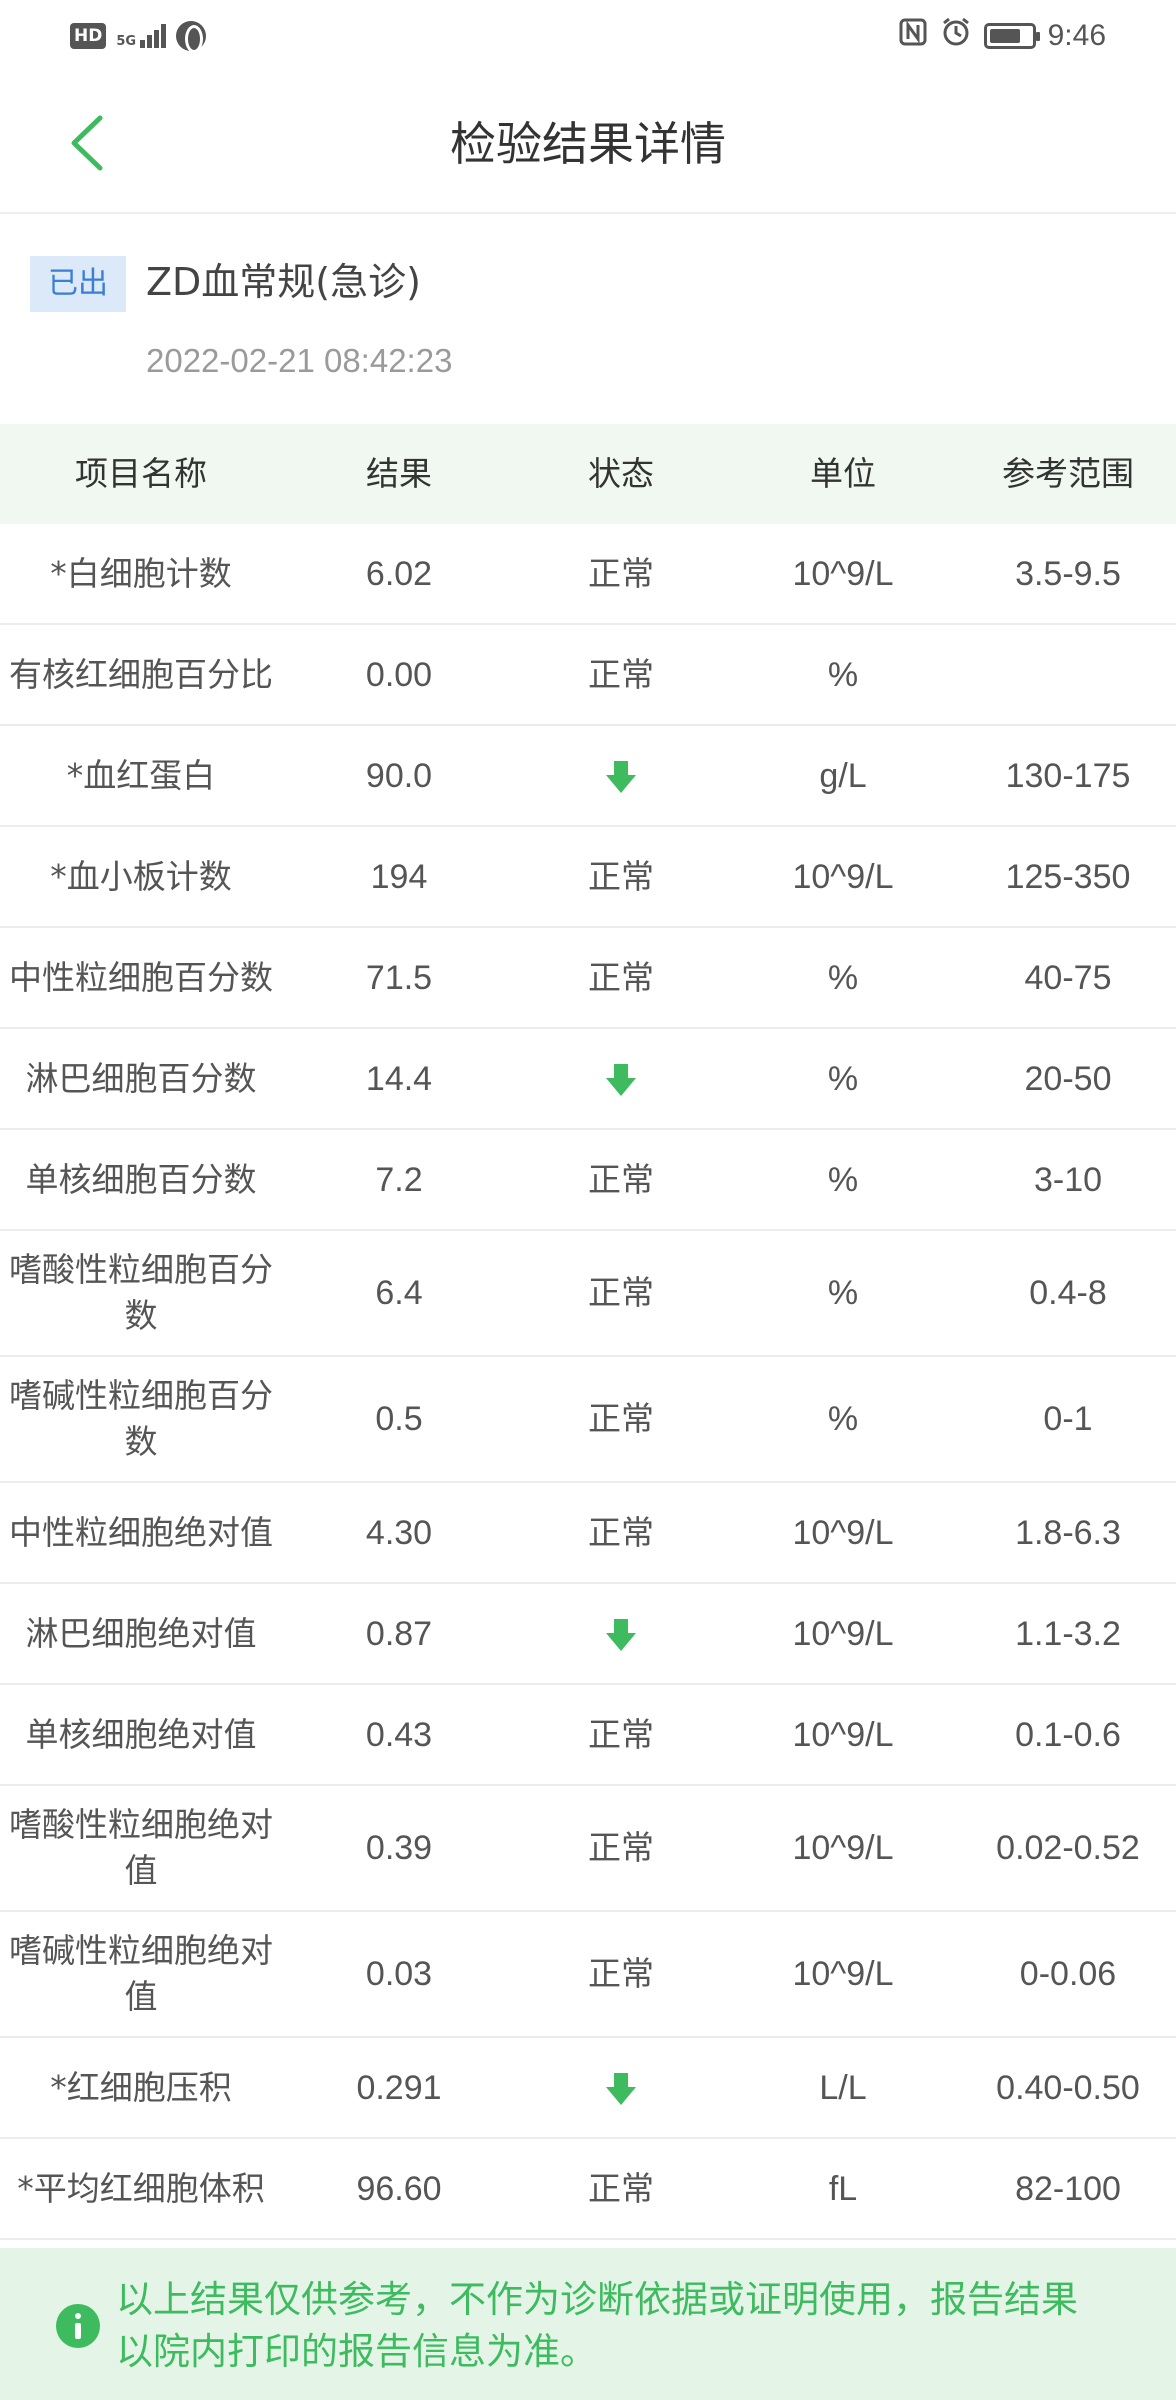 The image size is (1176, 2400). Describe the element at coordinates (141, 1633) in the screenshot. I see `item-name: 淋巴细胞绝对值` at that location.